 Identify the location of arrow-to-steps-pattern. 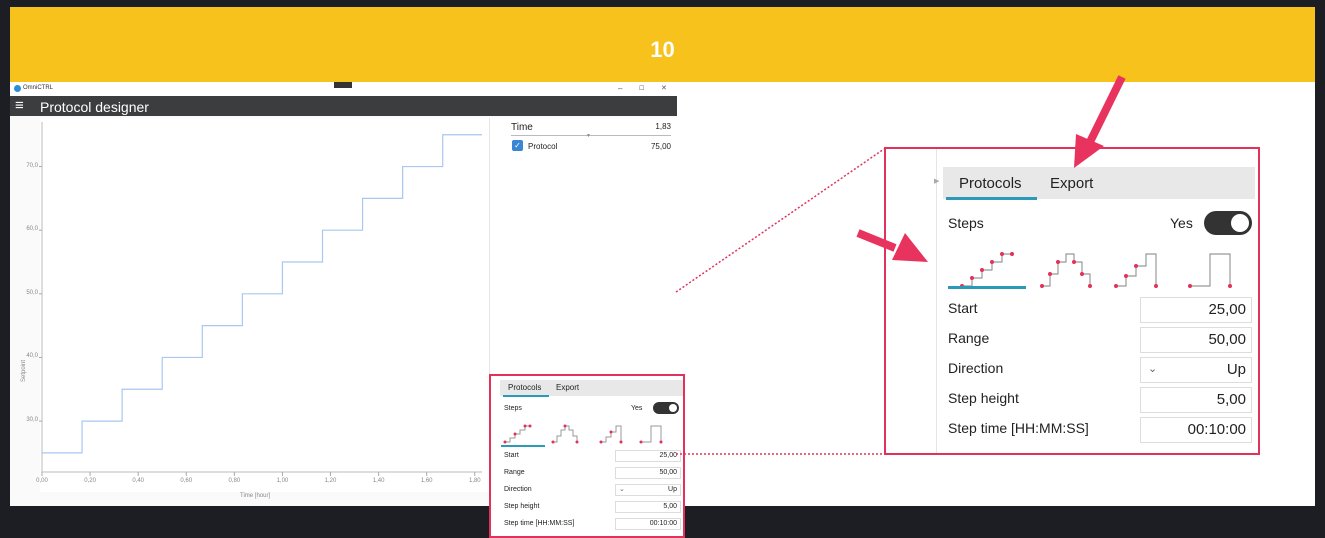
(892, 245).